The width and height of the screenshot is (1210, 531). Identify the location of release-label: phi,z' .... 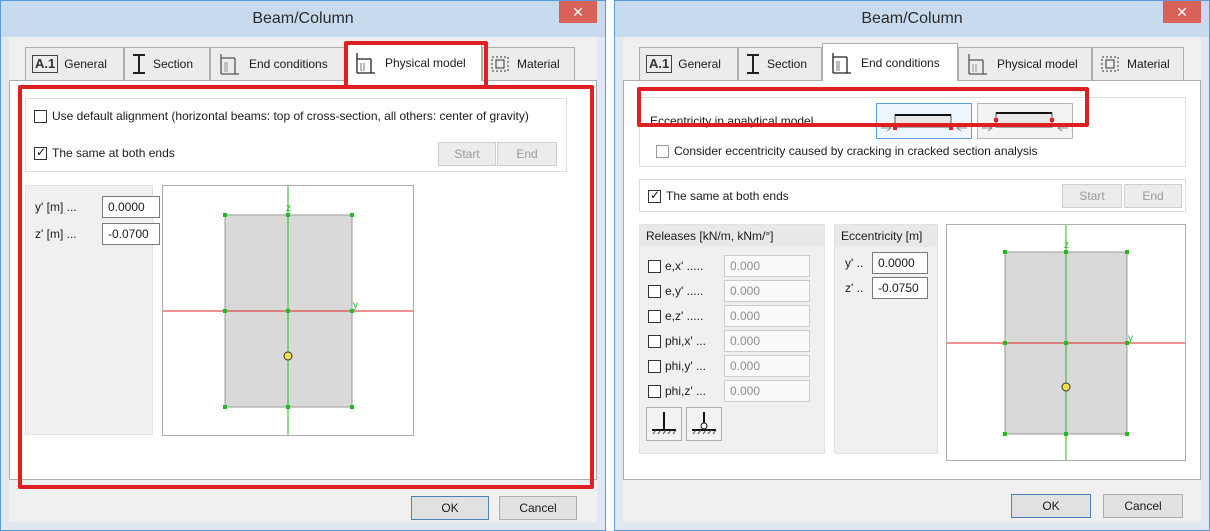
(685, 391).